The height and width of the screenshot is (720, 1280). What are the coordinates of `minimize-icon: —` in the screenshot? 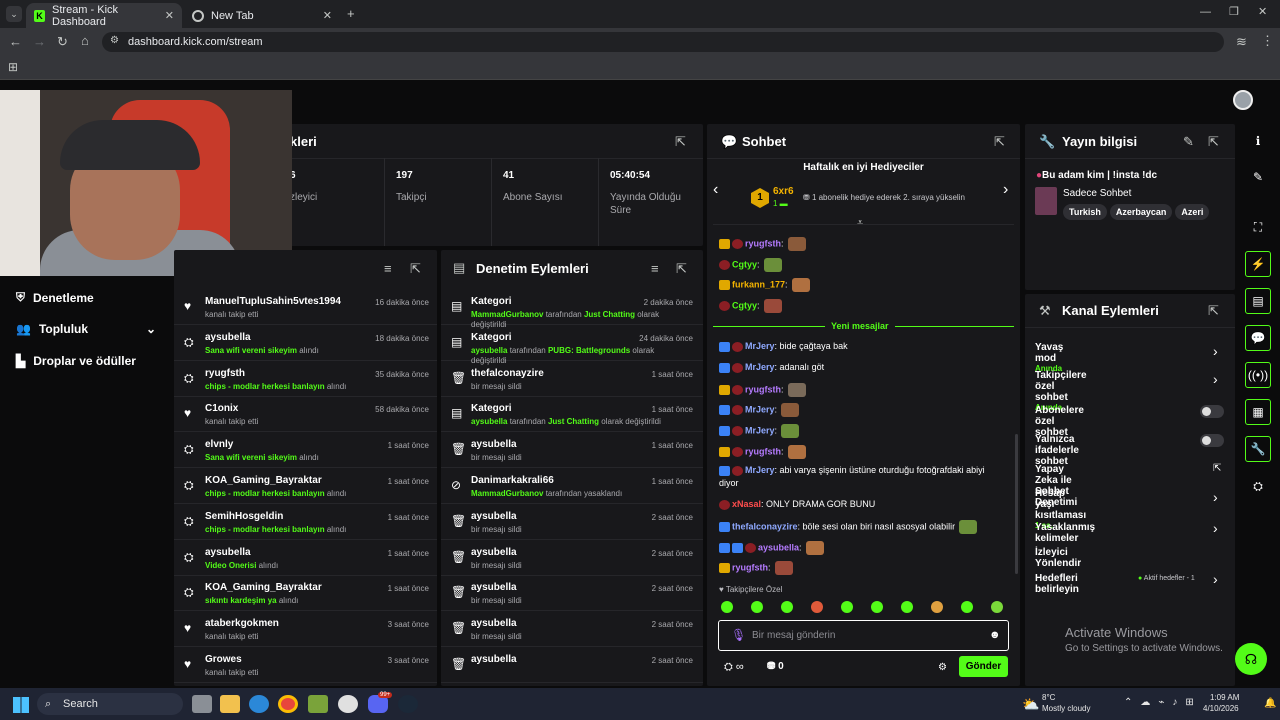 It's located at (1205, 12).